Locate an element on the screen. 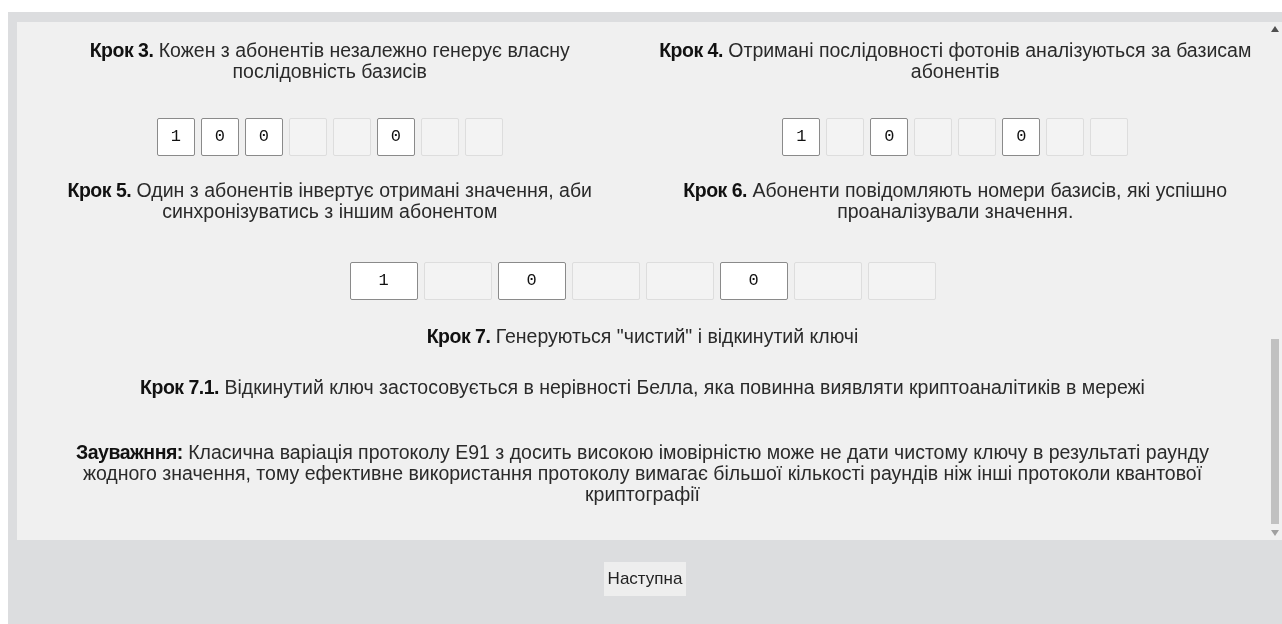  step-text: Крок 7. Генеруються "чистий" і відкинутий ключі is located at coordinates (642, 336).